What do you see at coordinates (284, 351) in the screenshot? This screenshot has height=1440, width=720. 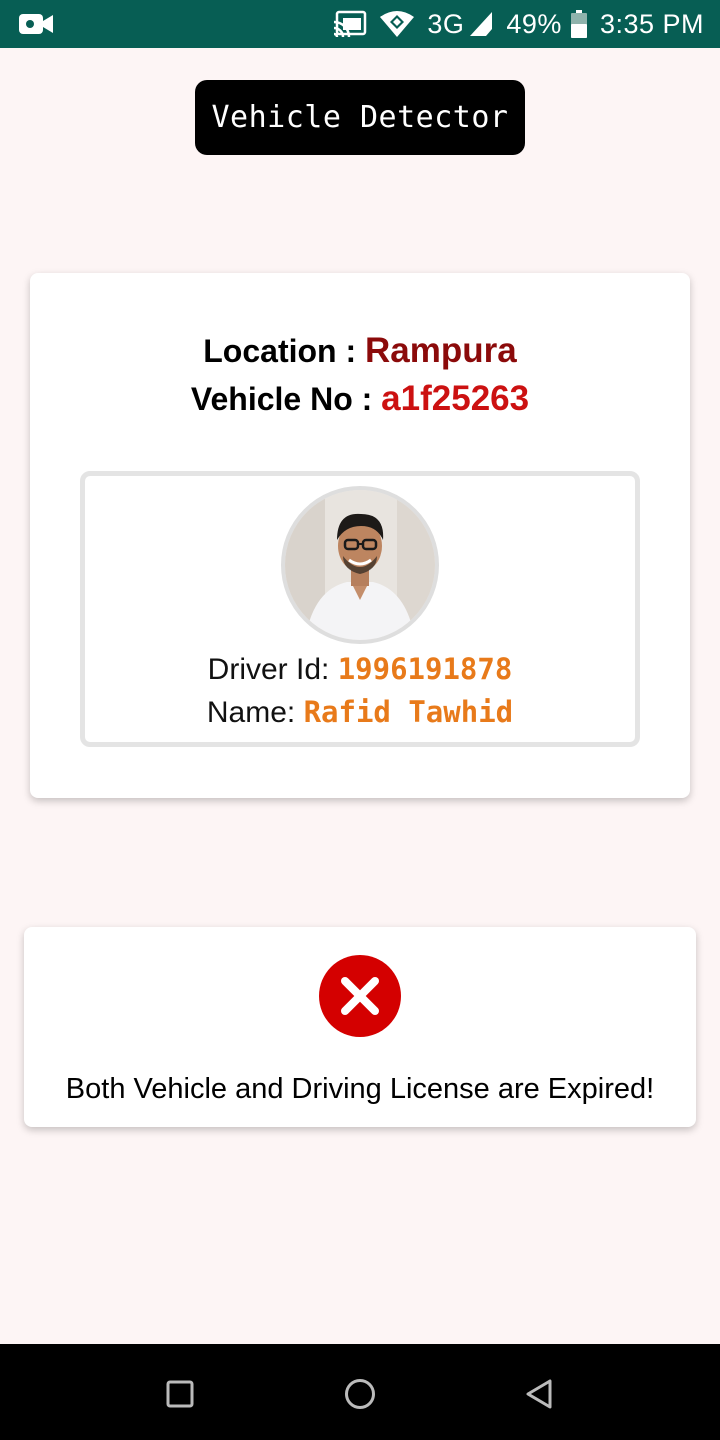 I see `location-label: Location :` at bounding box center [284, 351].